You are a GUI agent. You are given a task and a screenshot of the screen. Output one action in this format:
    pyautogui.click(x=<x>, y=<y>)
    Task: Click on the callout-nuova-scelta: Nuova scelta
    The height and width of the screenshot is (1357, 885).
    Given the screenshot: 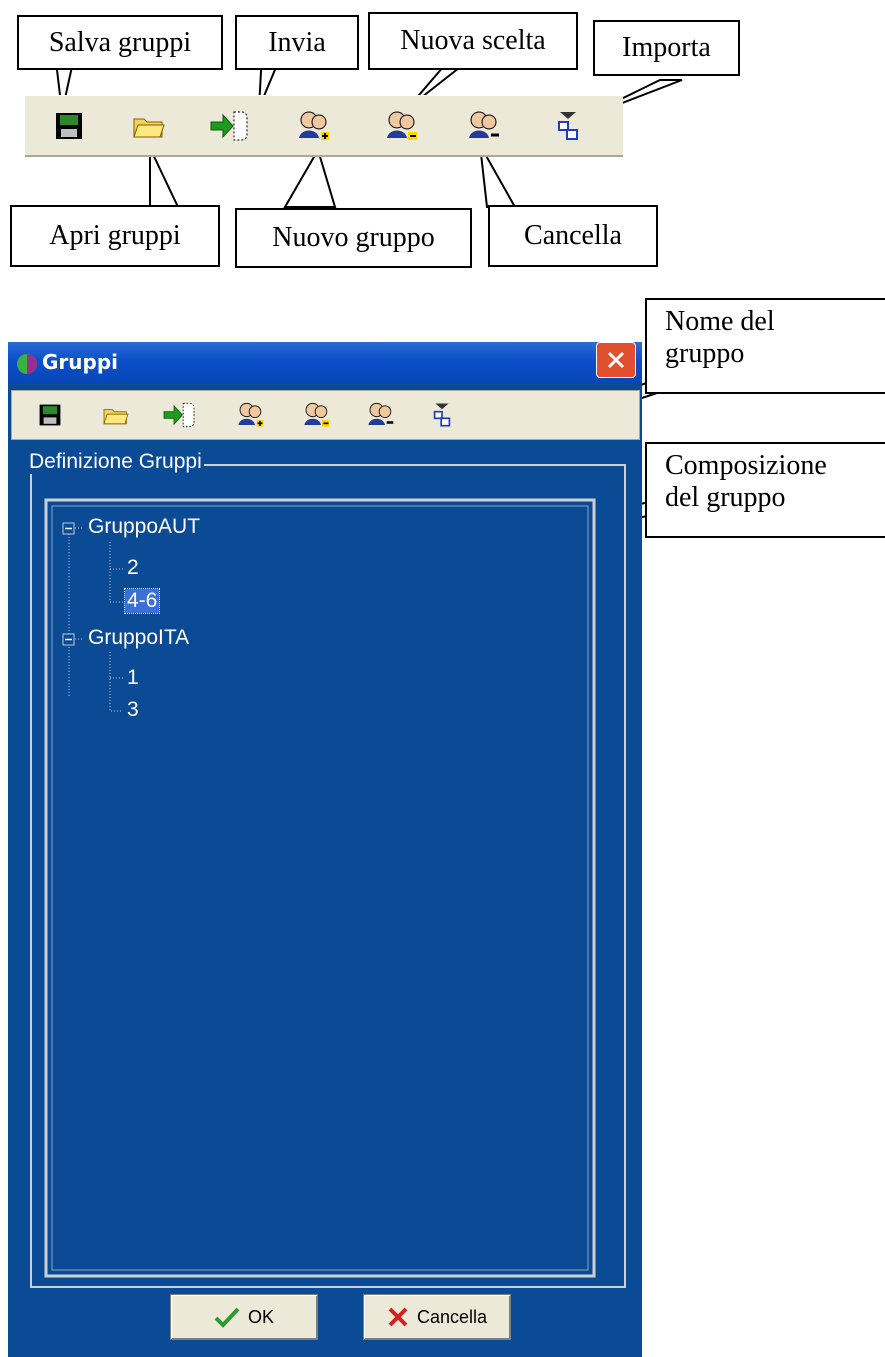 What is the action you would take?
    pyautogui.click(x=473, y=41)
    